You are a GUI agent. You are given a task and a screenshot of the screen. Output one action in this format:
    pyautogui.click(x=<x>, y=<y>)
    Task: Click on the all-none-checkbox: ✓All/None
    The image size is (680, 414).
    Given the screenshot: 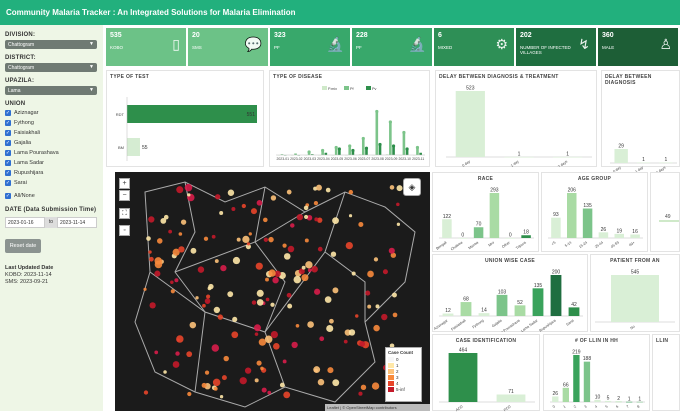 What is the action you would take?
    pyautogui.click(x=51, y=196)
    